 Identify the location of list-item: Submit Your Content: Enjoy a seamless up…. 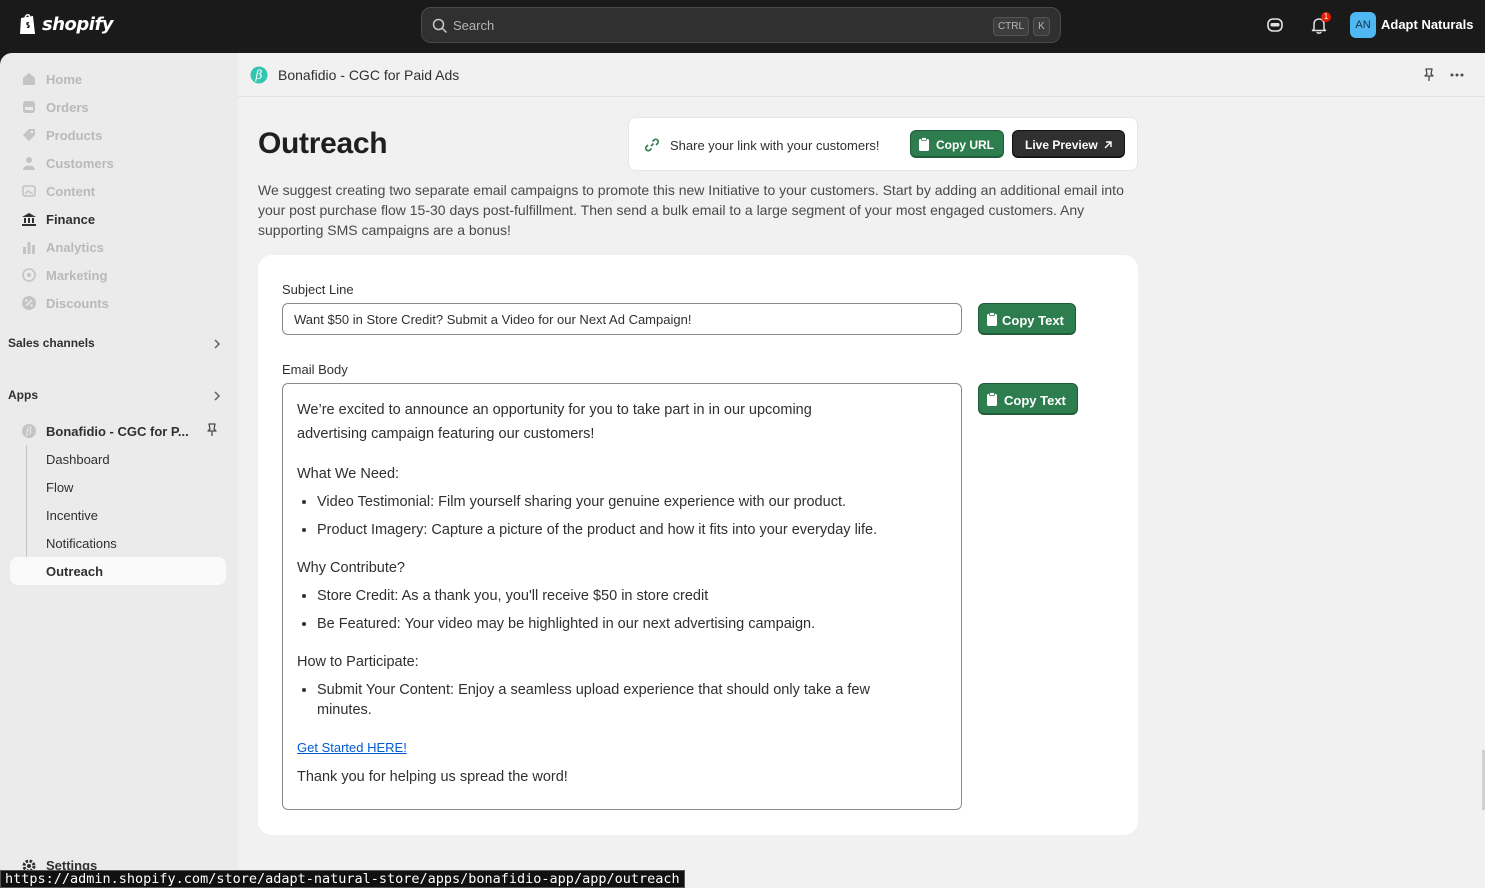
(612, 700).